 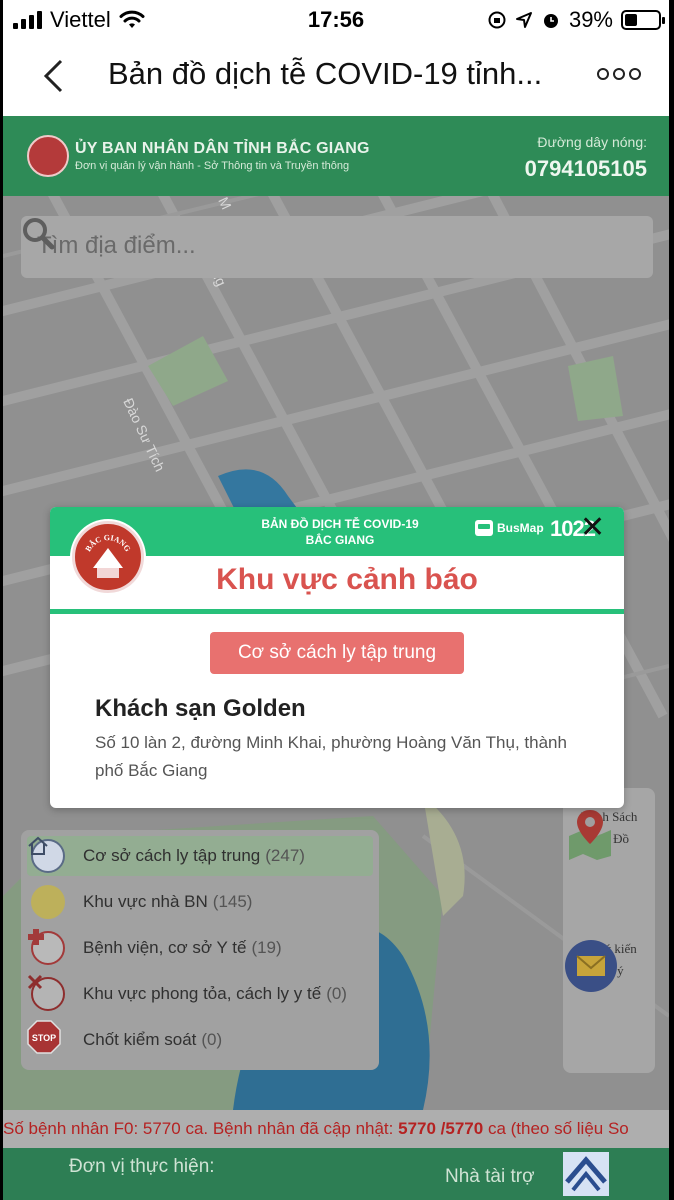 What do you see at coordinates (46, 947) in the screenshot?
I see `medical-cross-icon` at bounding box center [46, 947].